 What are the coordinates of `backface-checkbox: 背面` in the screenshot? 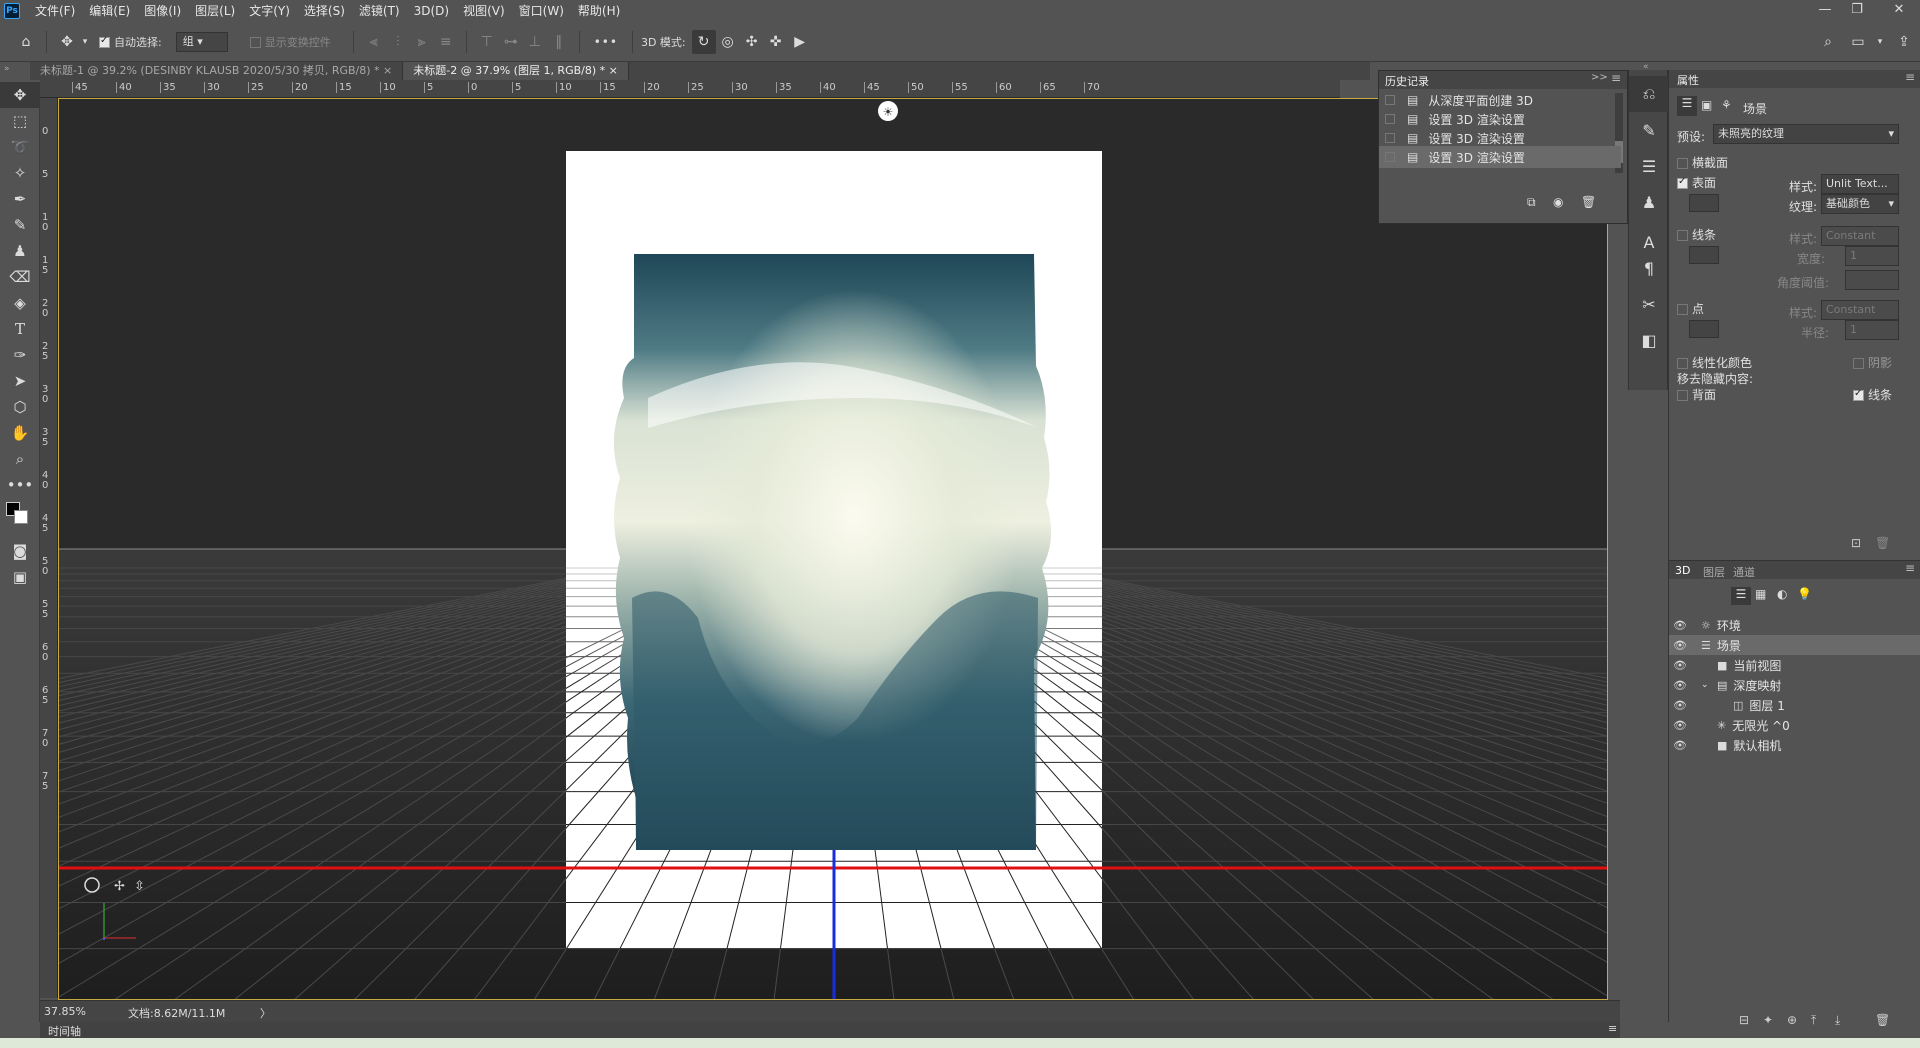 It's located at (1696, 394).